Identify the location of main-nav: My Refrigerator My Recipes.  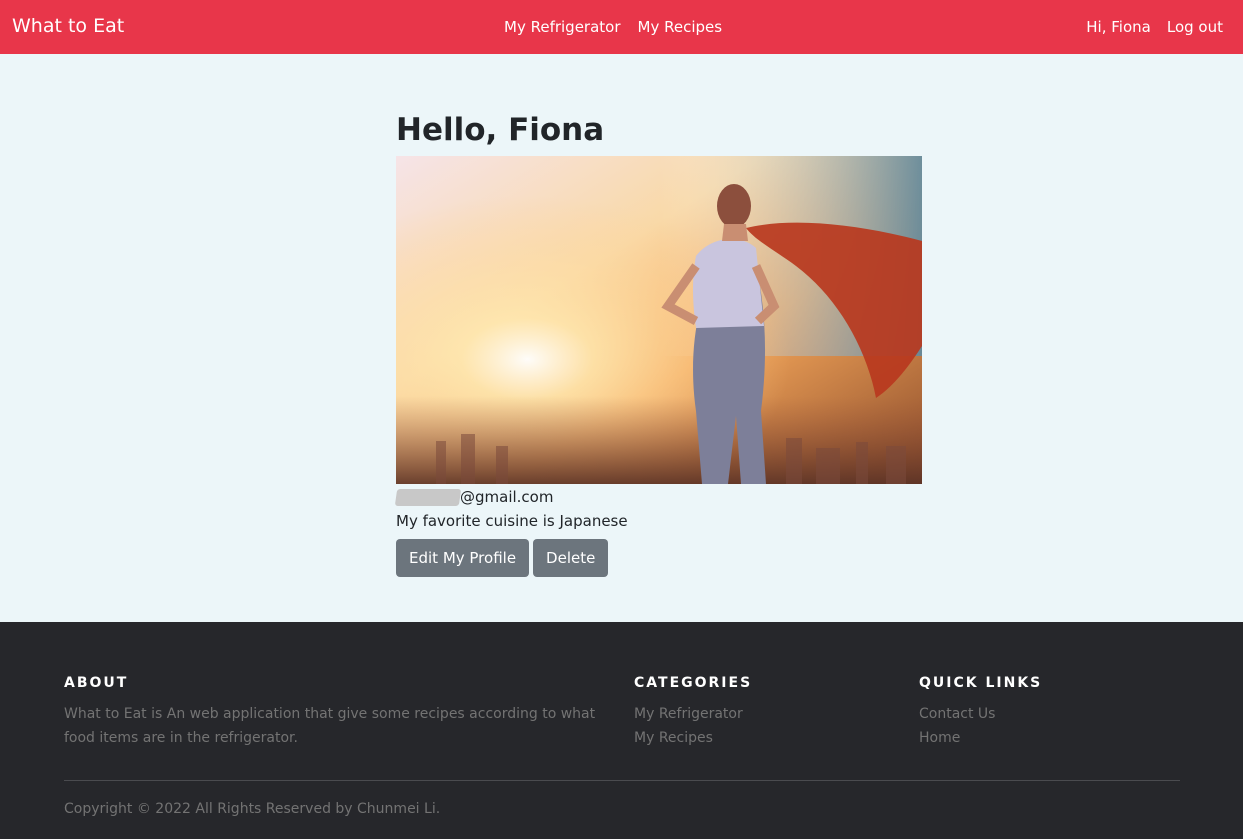
(613, 27).